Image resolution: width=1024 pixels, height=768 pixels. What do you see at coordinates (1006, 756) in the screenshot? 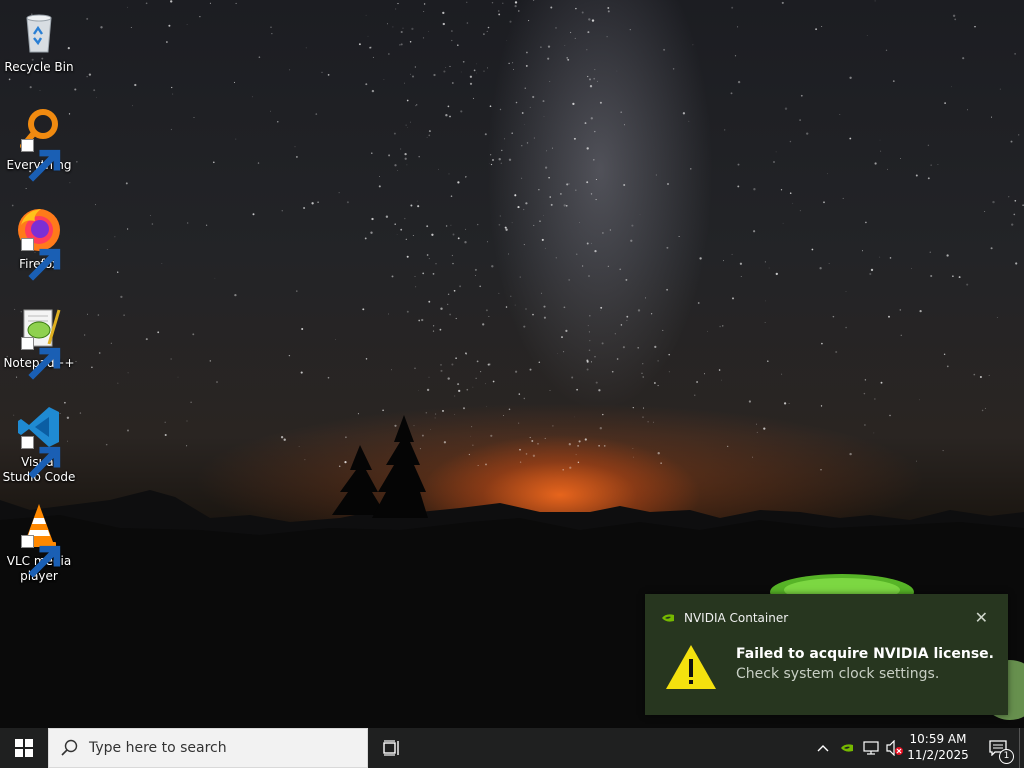
I see `notification-count-badge: 1` at bounding box center [1006, 756].